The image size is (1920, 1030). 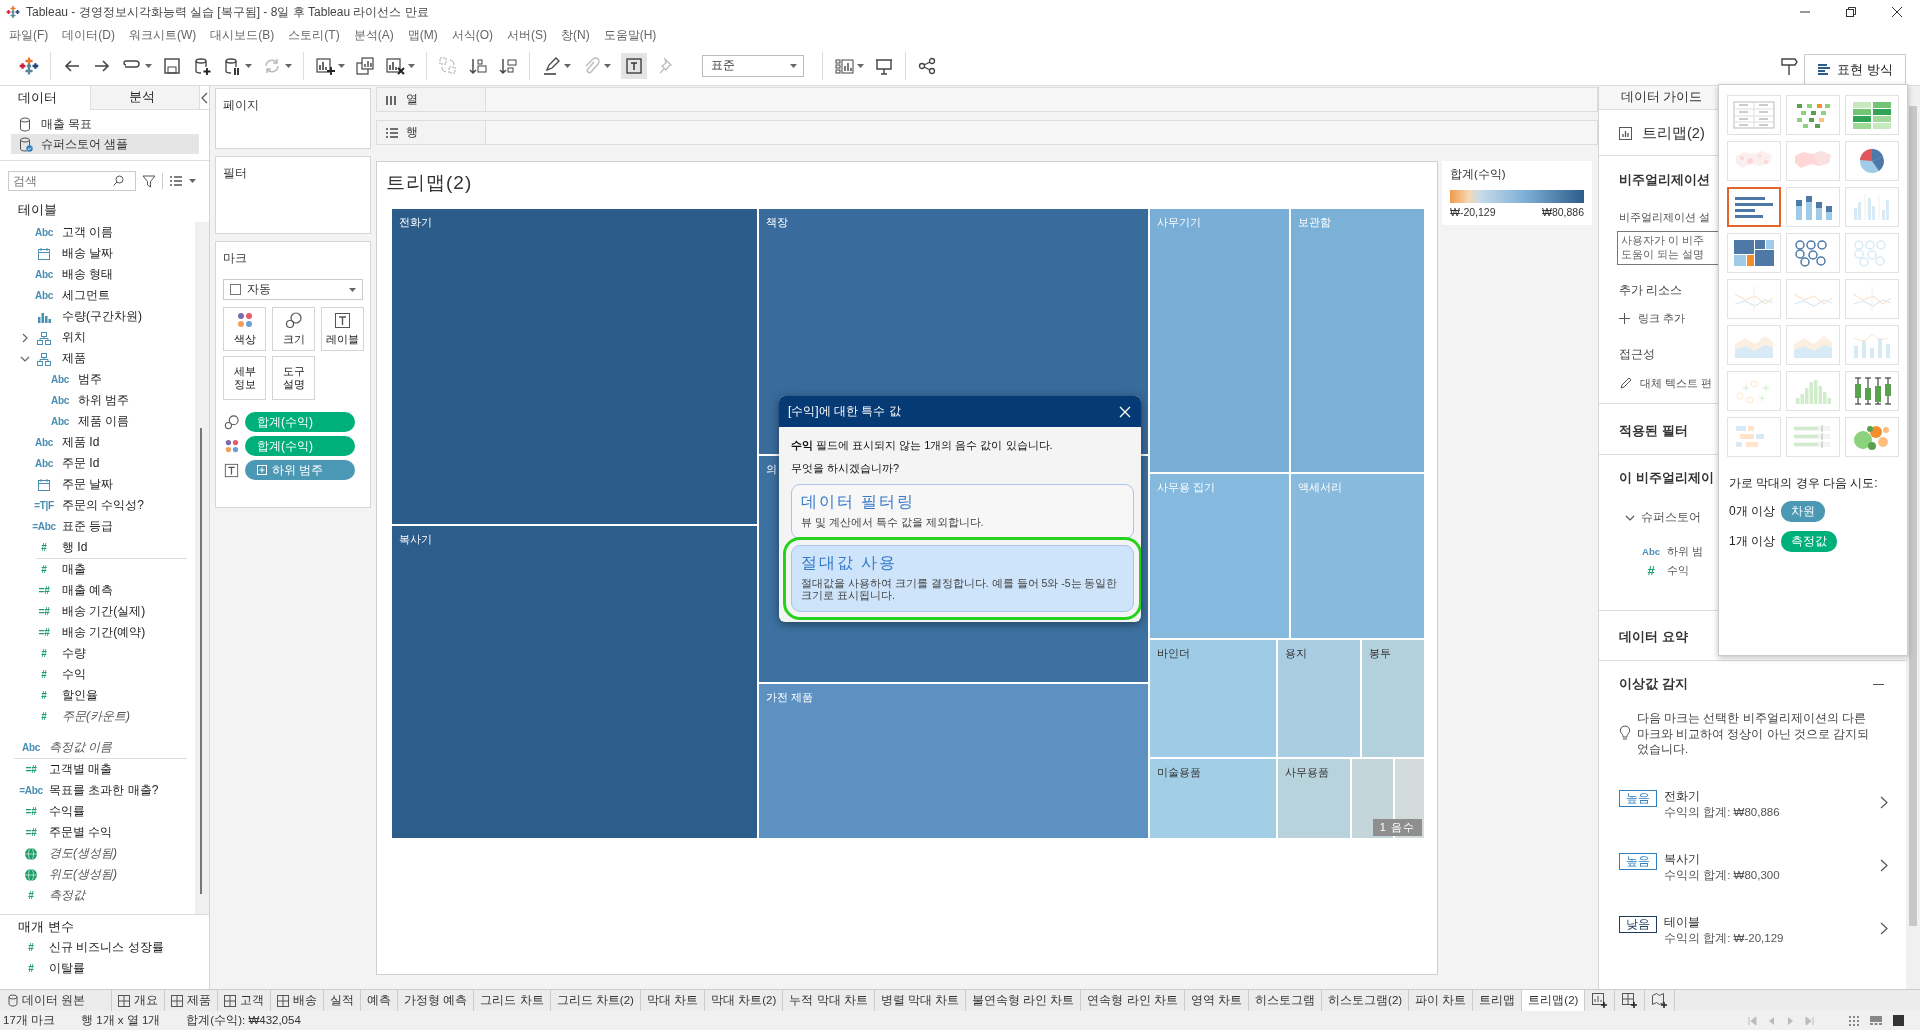 What do you see at coordinates (74, 337) in the screenshot?
I see `field-name: 위치` at bounding box center [74, 337].